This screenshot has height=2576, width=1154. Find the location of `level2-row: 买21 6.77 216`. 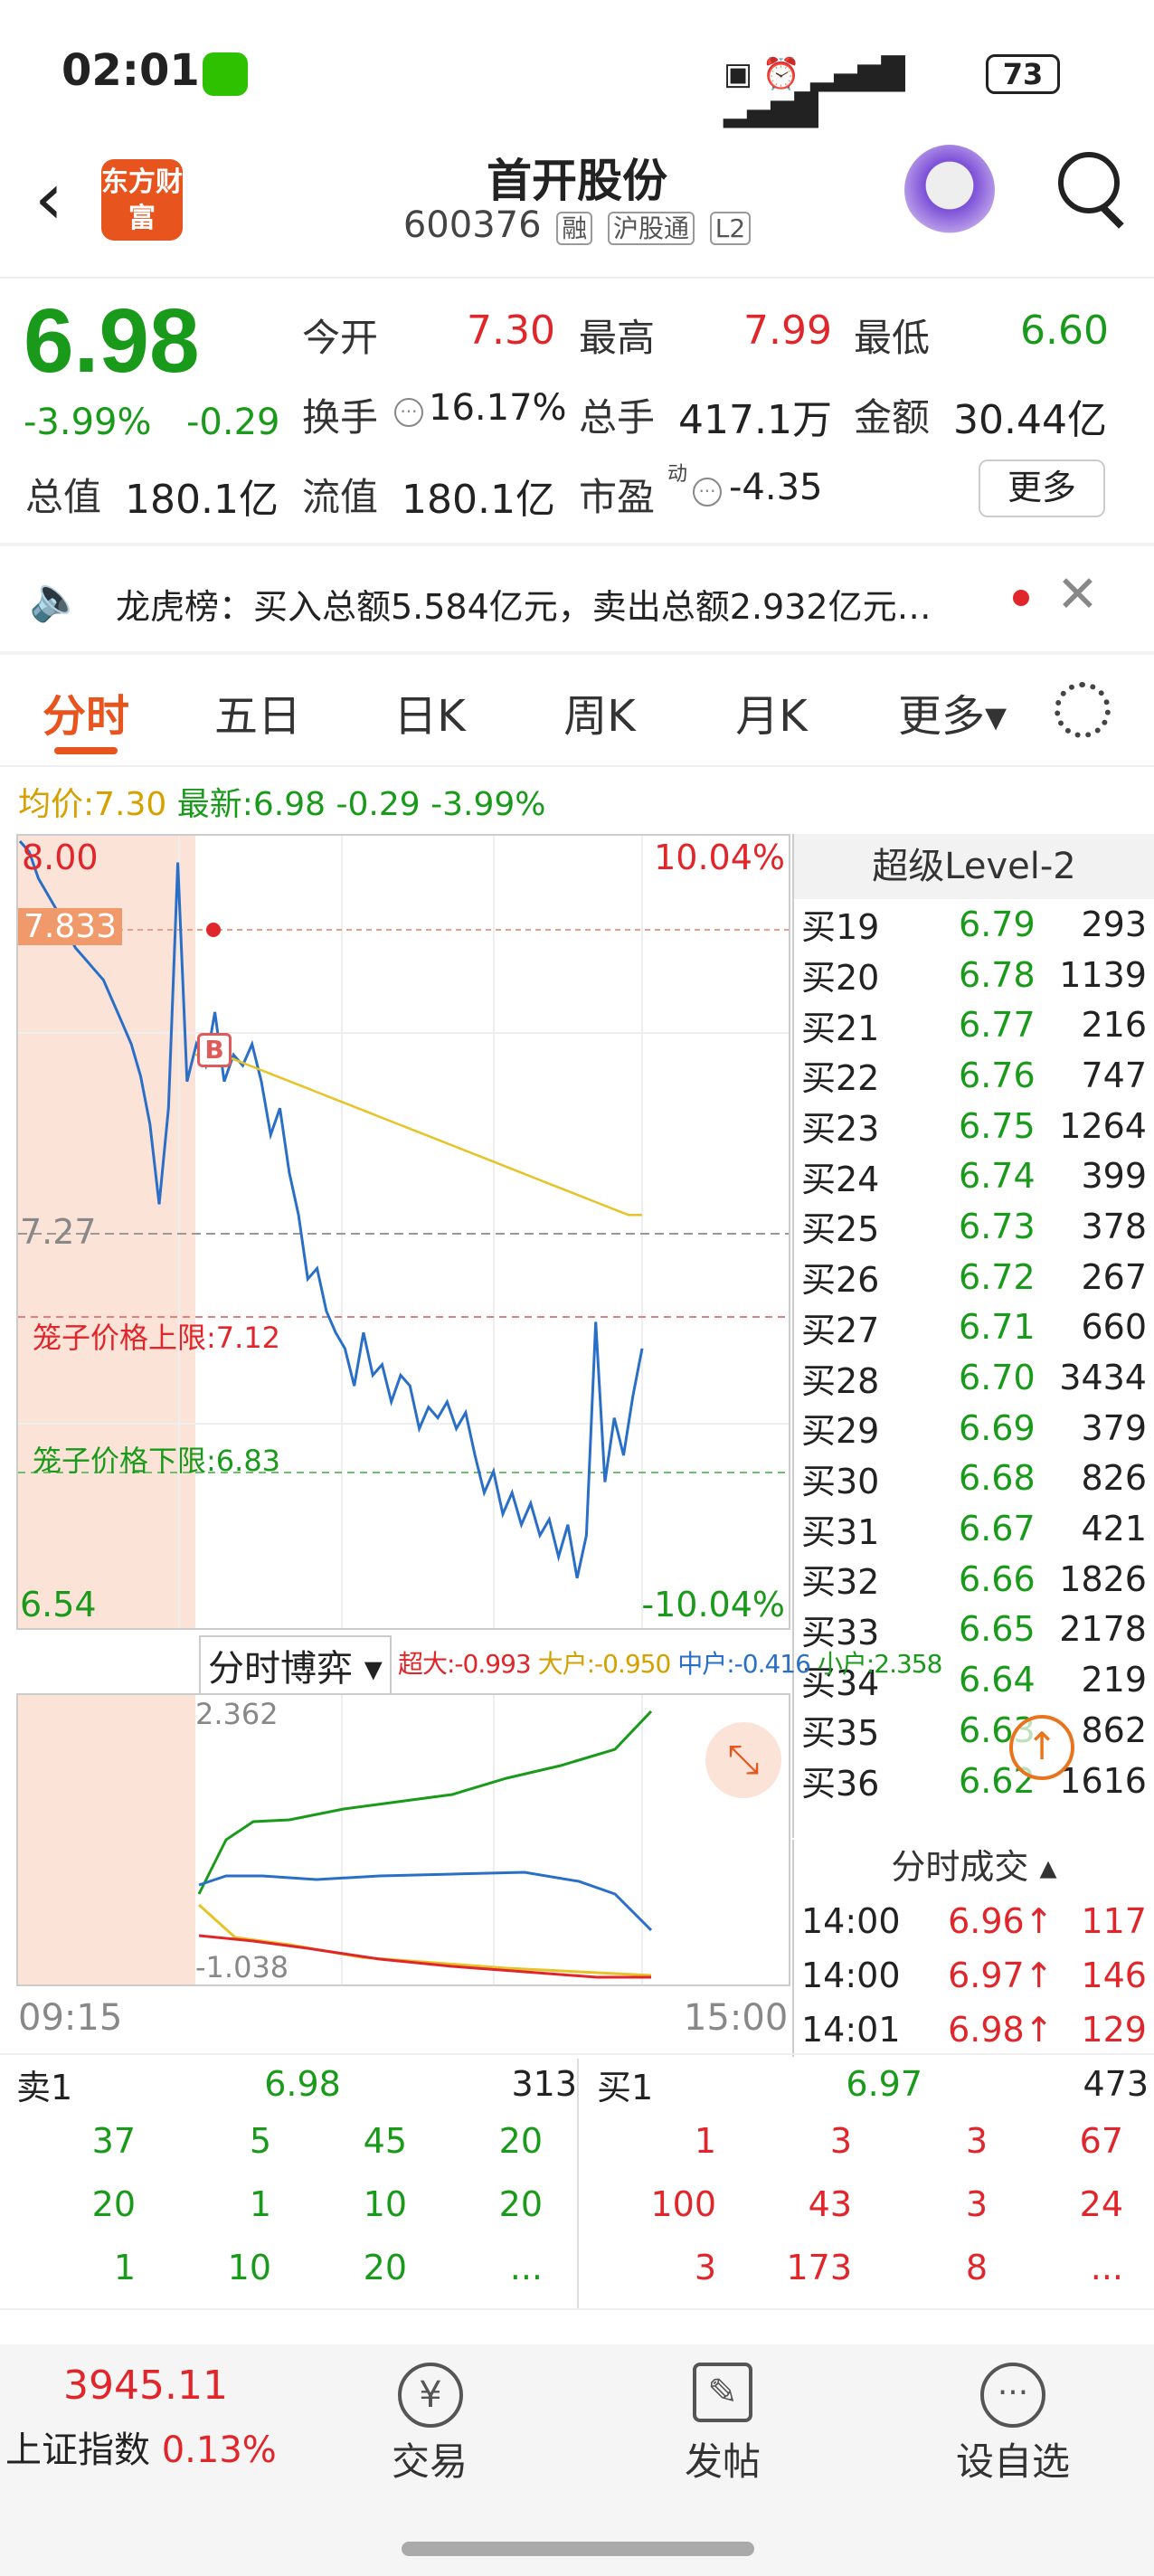

level2-row: 买21 6.77 216 is located at coordinates (974, 1024).